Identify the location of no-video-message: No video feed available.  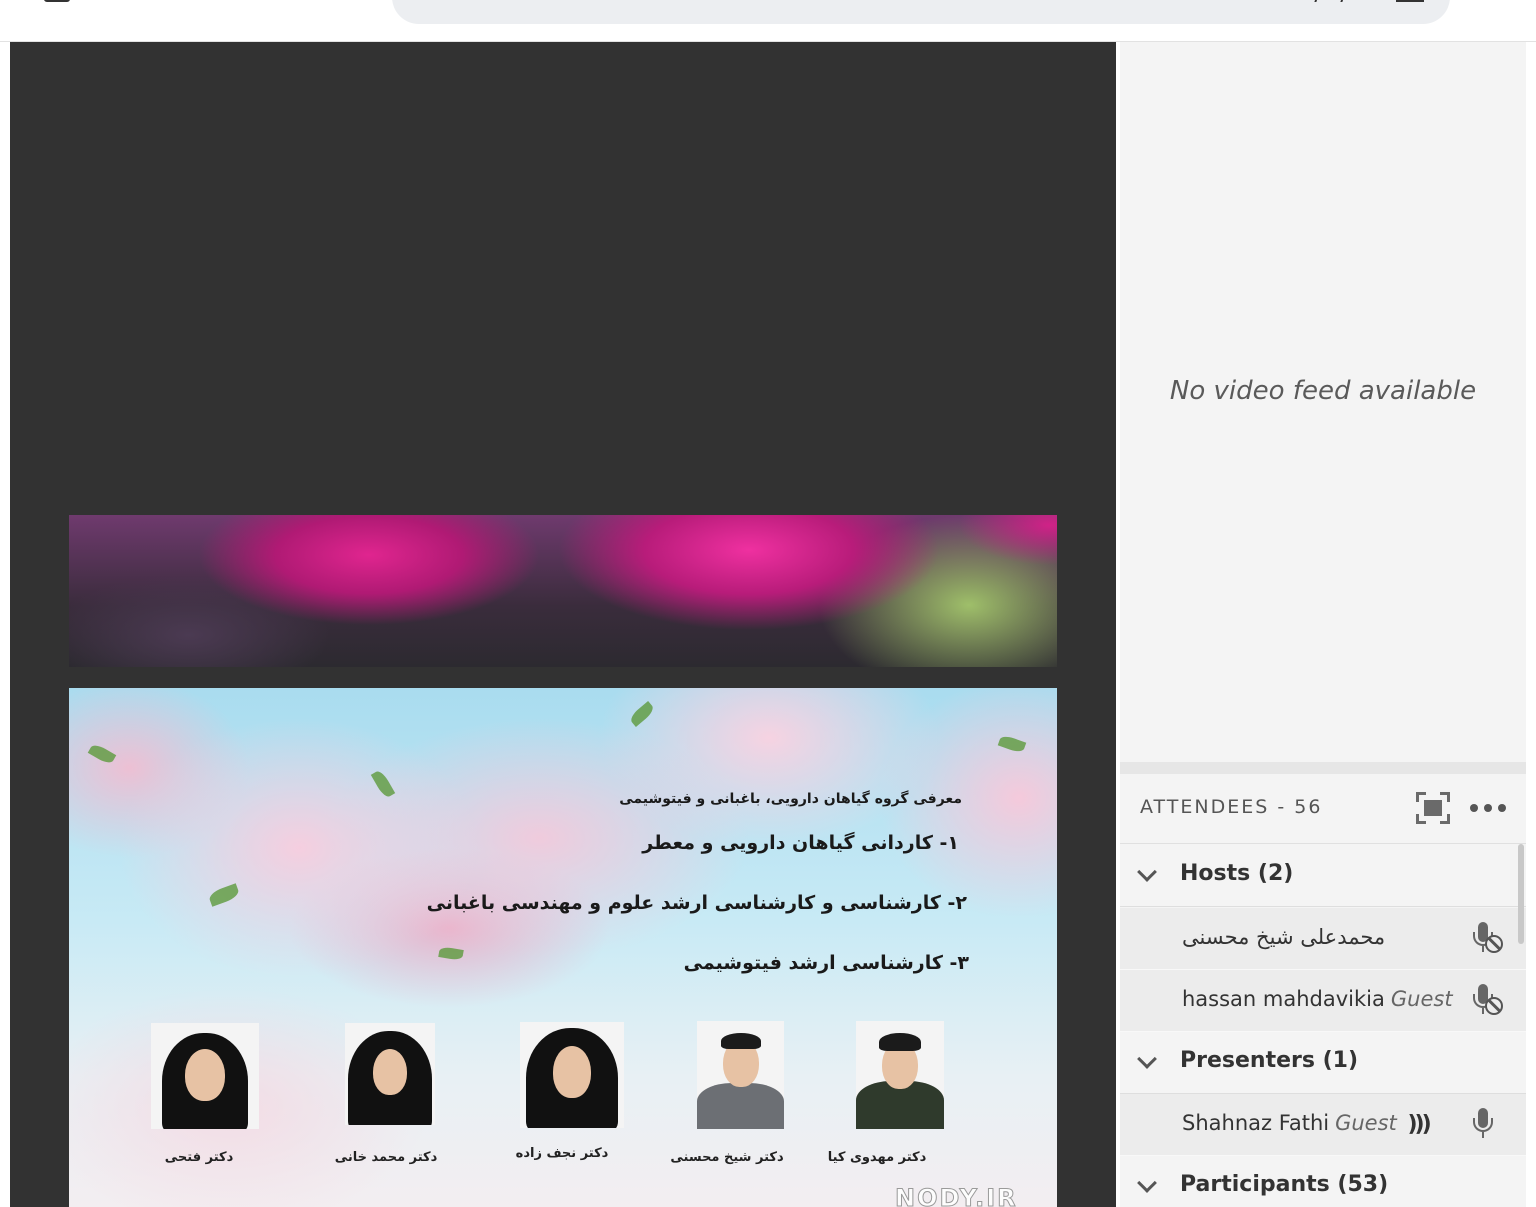
(1323, 391).